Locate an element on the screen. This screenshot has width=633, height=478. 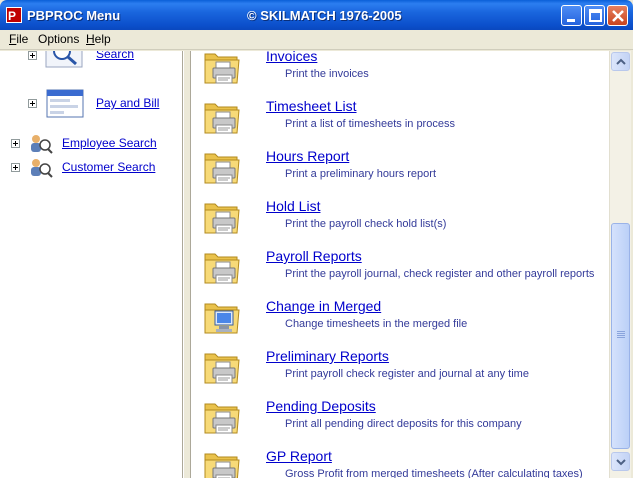
minimize-icon is located at coordinates (571, 20).